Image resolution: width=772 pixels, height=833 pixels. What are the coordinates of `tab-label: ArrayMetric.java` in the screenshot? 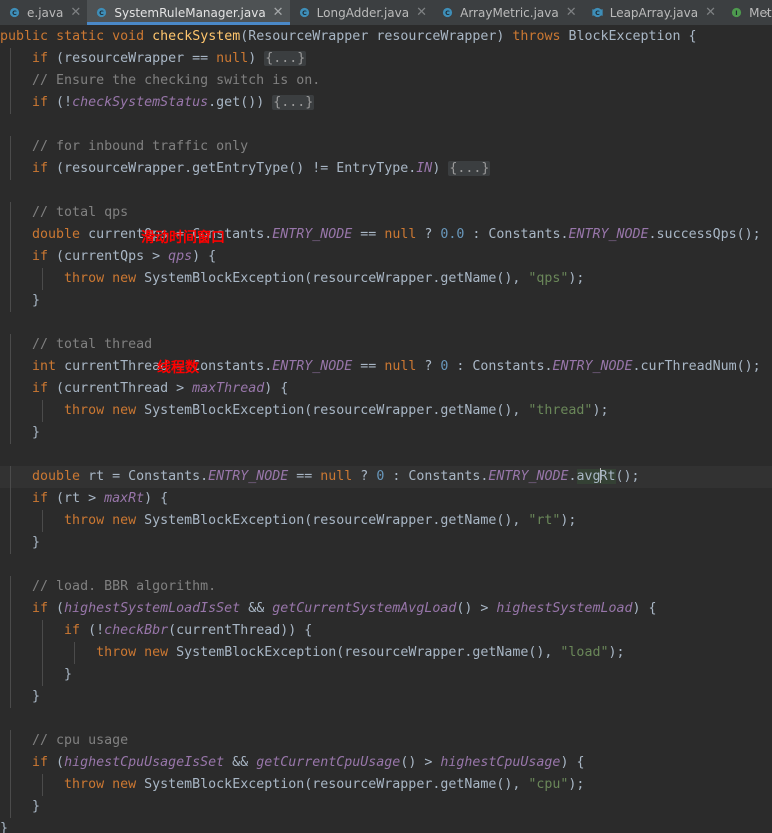 It's located at (509, 12).